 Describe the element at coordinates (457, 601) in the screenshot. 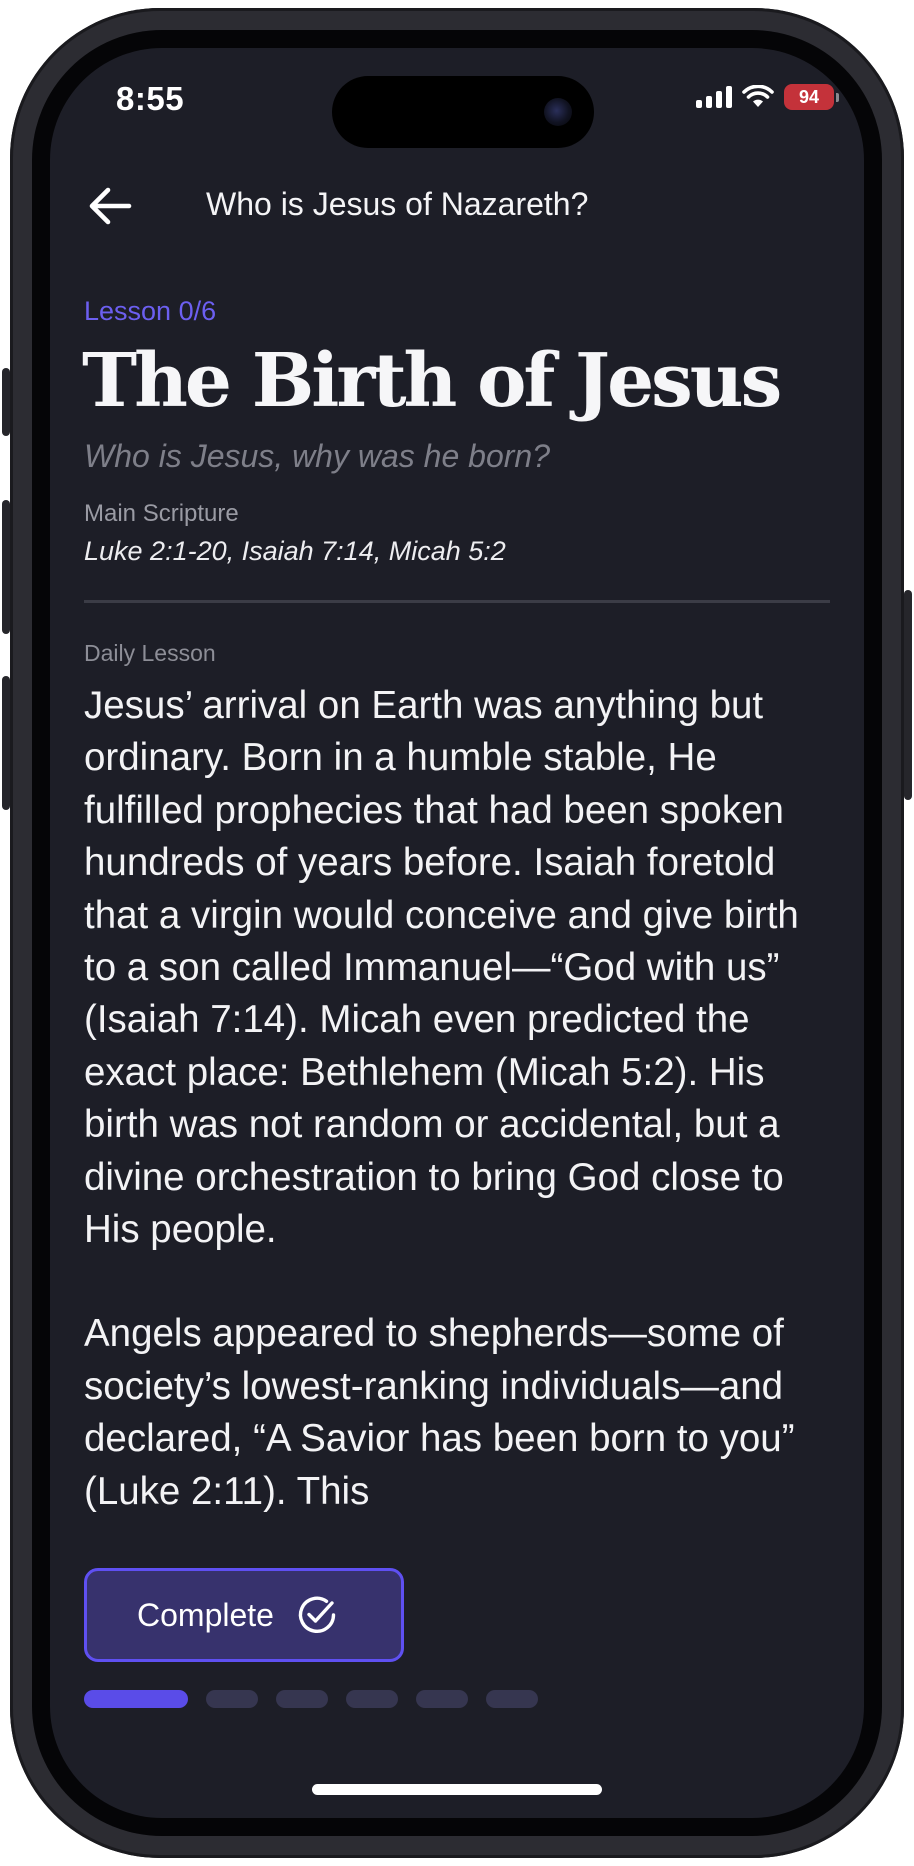

I see `section-divider` at that location.